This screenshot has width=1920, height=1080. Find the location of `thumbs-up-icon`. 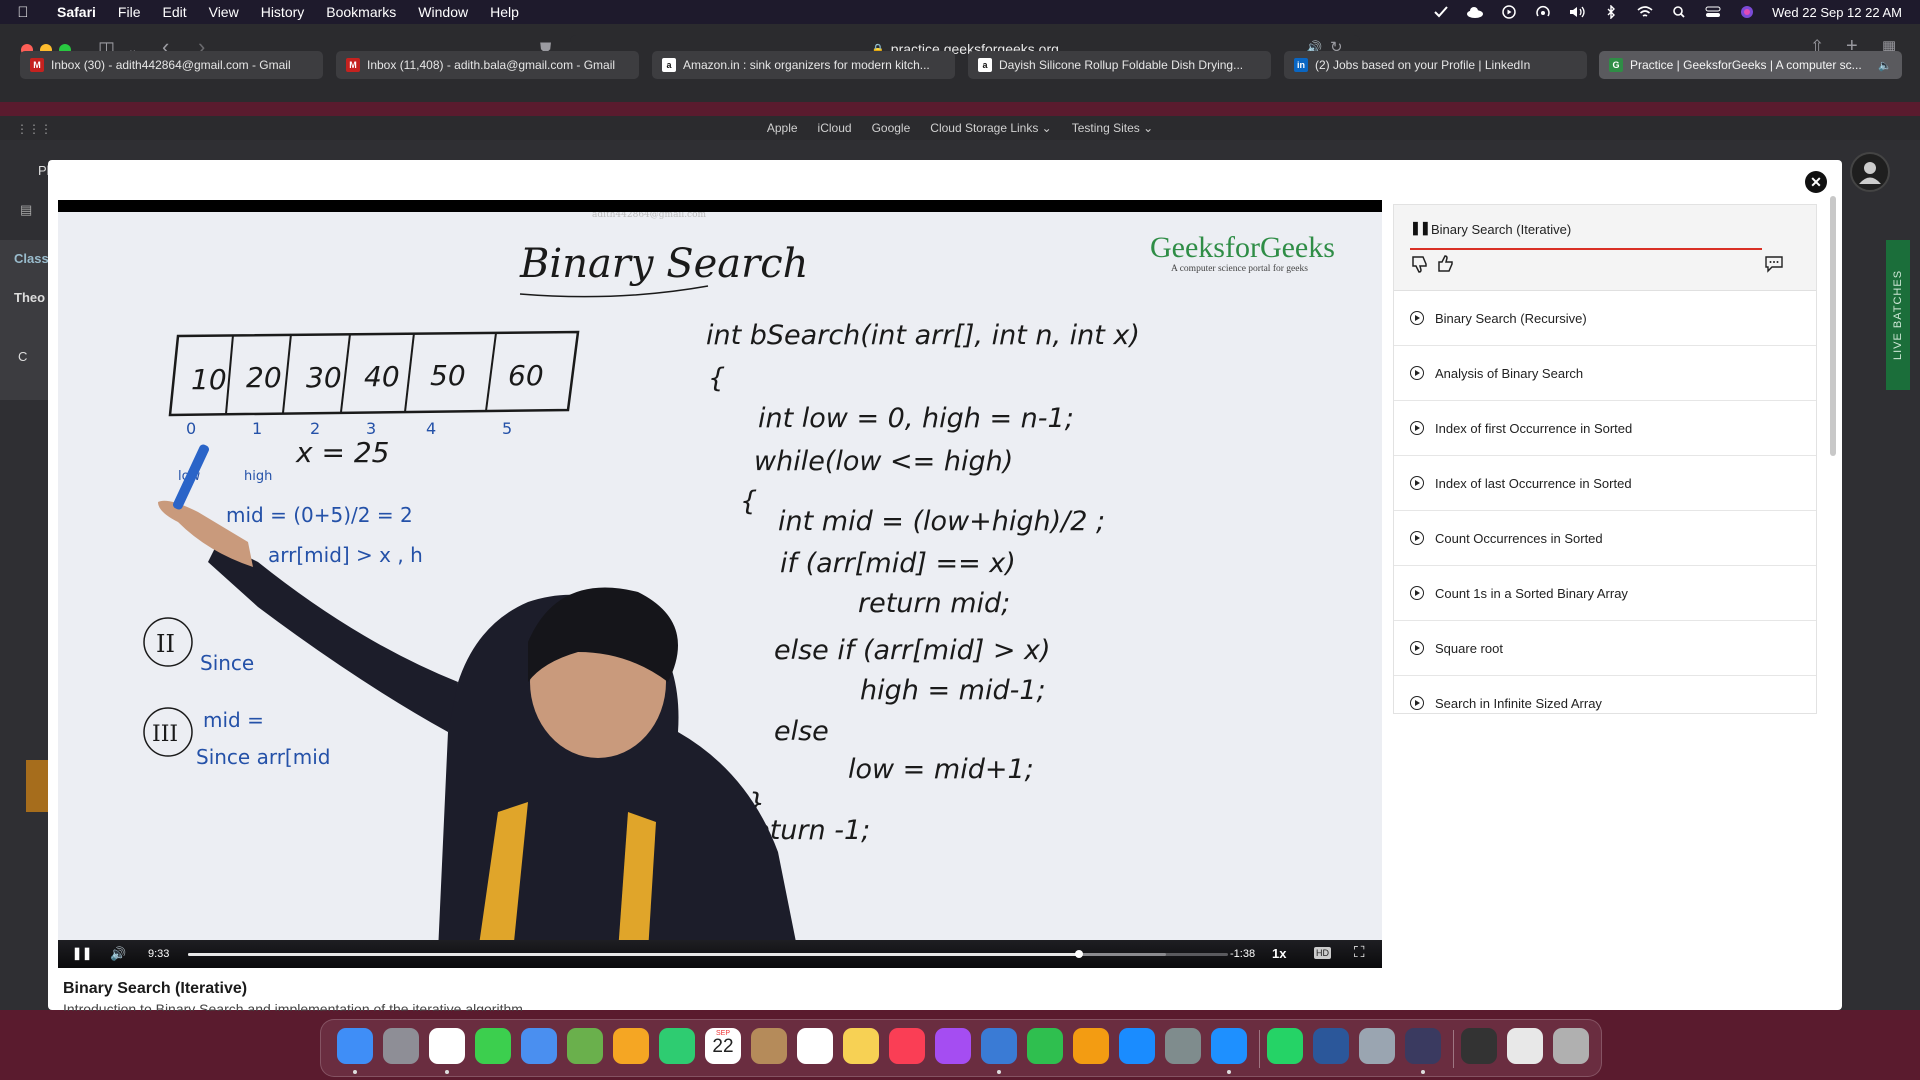

thumbs-up-icon is located at coordinates (1446, 266).